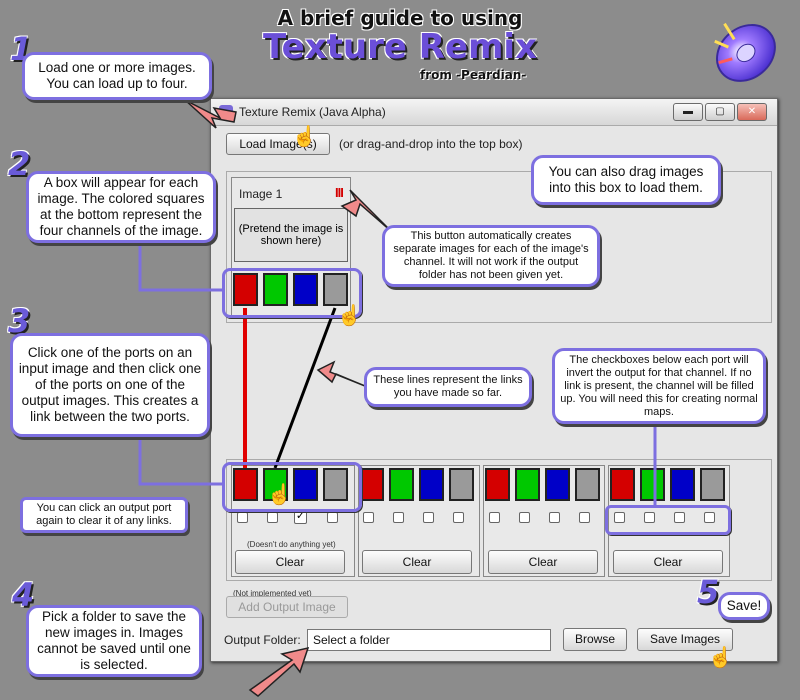 This screenshot has width=800, height=700. I want to click on link-line-black, so click(305, 388).